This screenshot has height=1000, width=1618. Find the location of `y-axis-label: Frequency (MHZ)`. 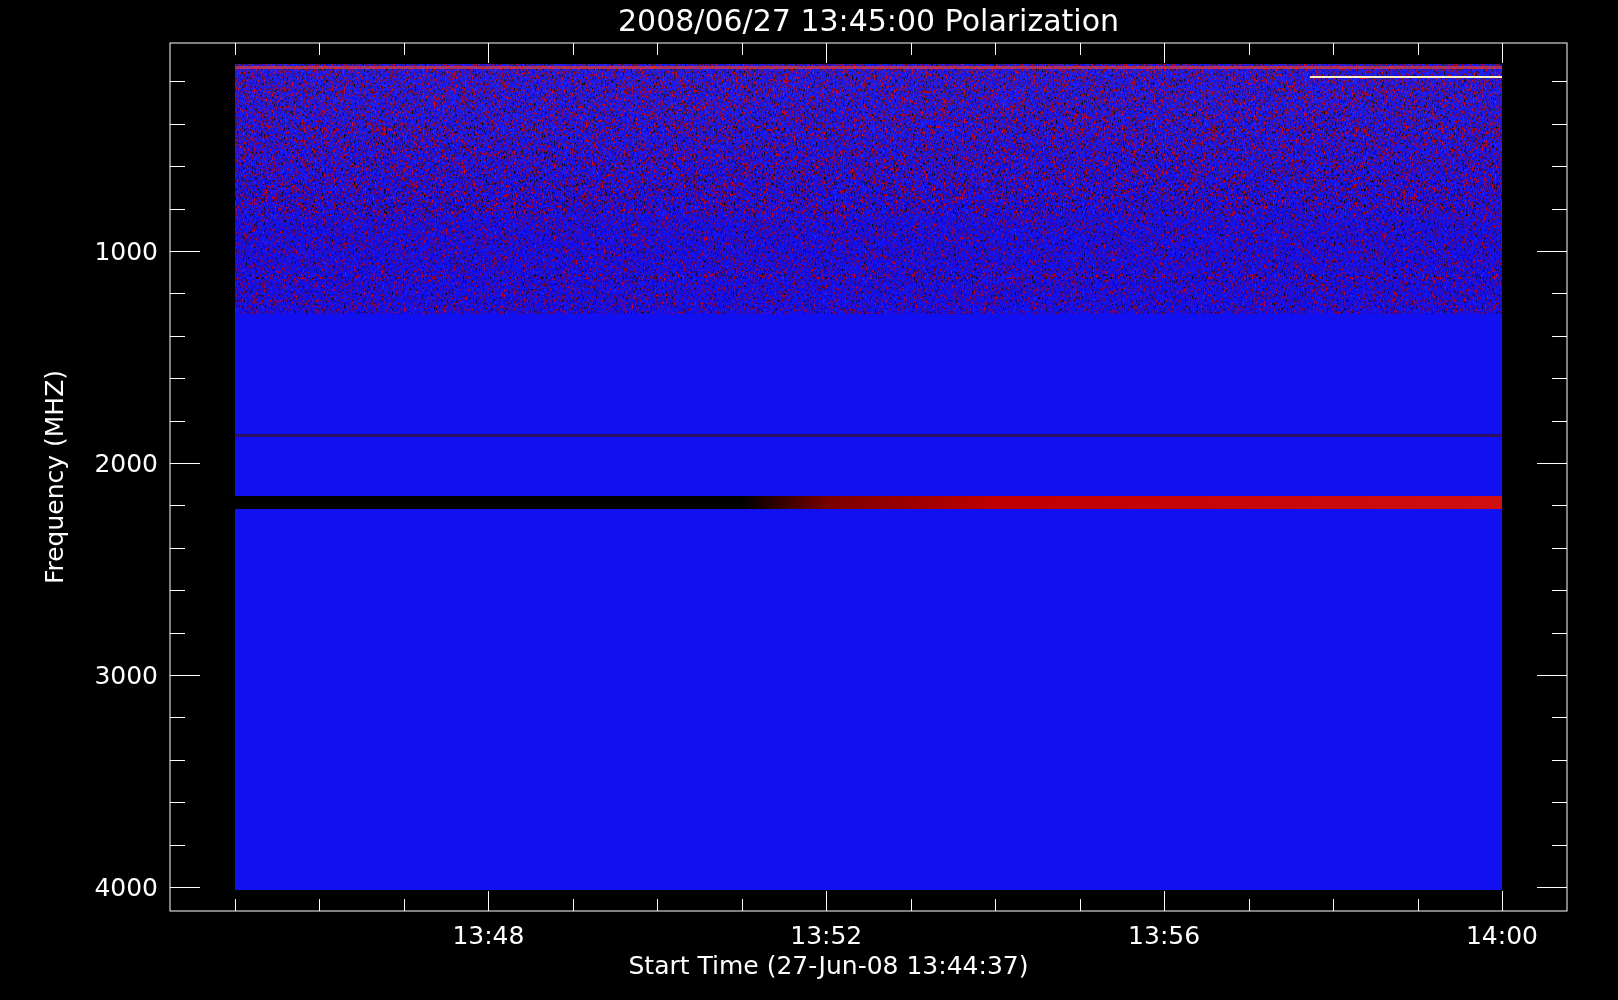

y-axis-label: Frequency (MHZ) is located at coordinates (54, 477).